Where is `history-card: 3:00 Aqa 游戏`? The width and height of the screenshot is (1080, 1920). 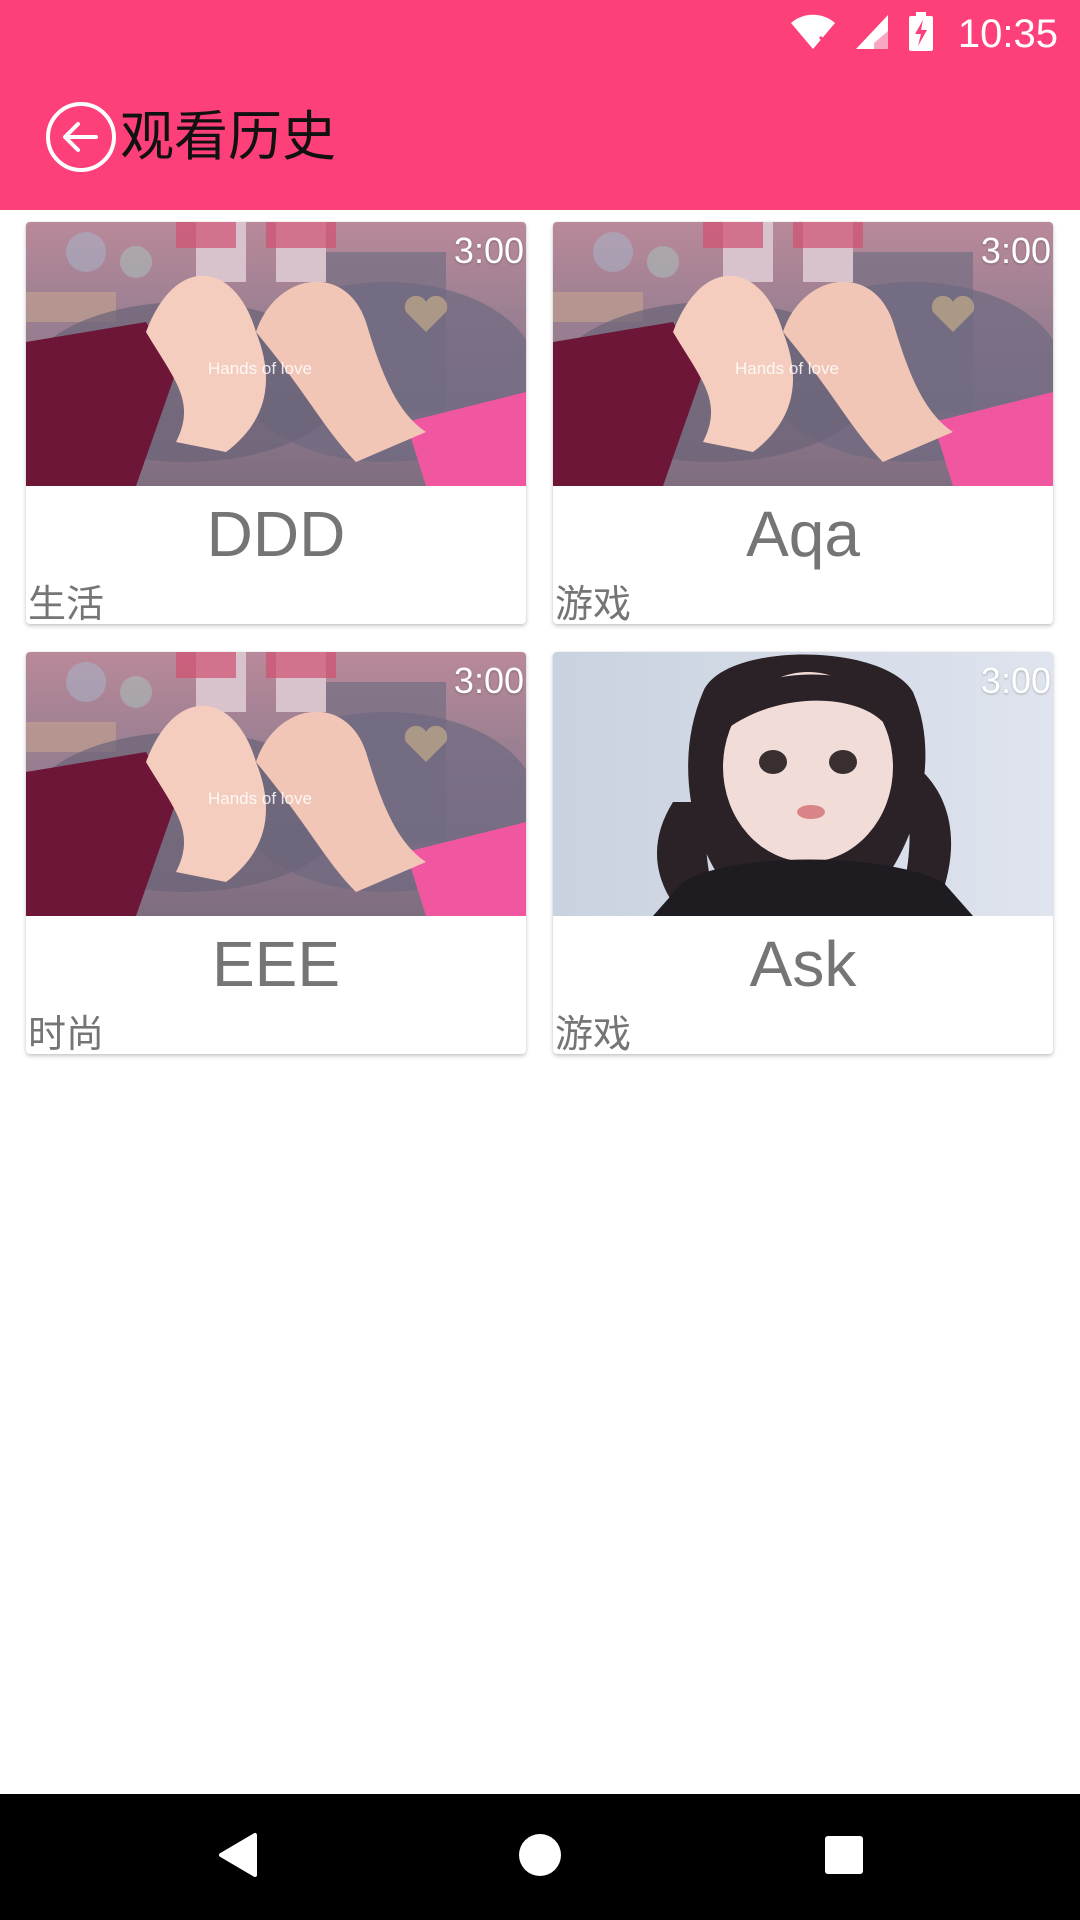
history-card: 3:00 Aqa 游戏 is located at coordinates (803, 423).